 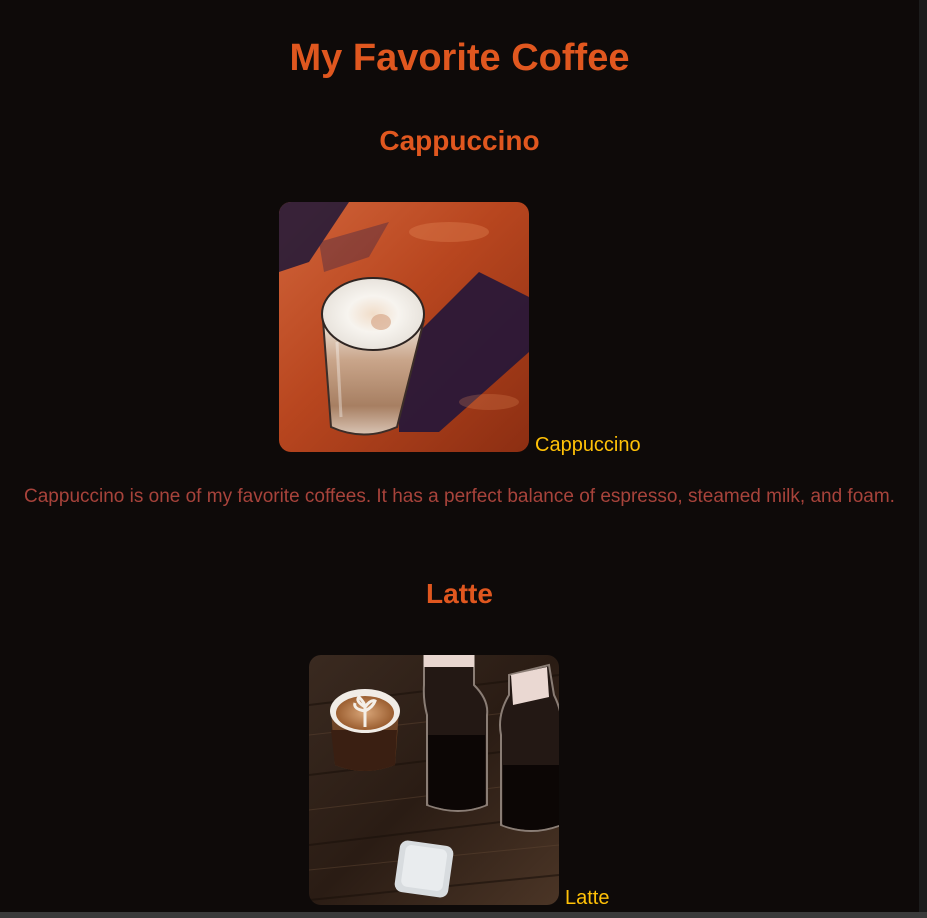 What do you see at coordinates (404, 327) in the screenshot?
I see `cappuccino-photo` at bounding box center [404, 327].